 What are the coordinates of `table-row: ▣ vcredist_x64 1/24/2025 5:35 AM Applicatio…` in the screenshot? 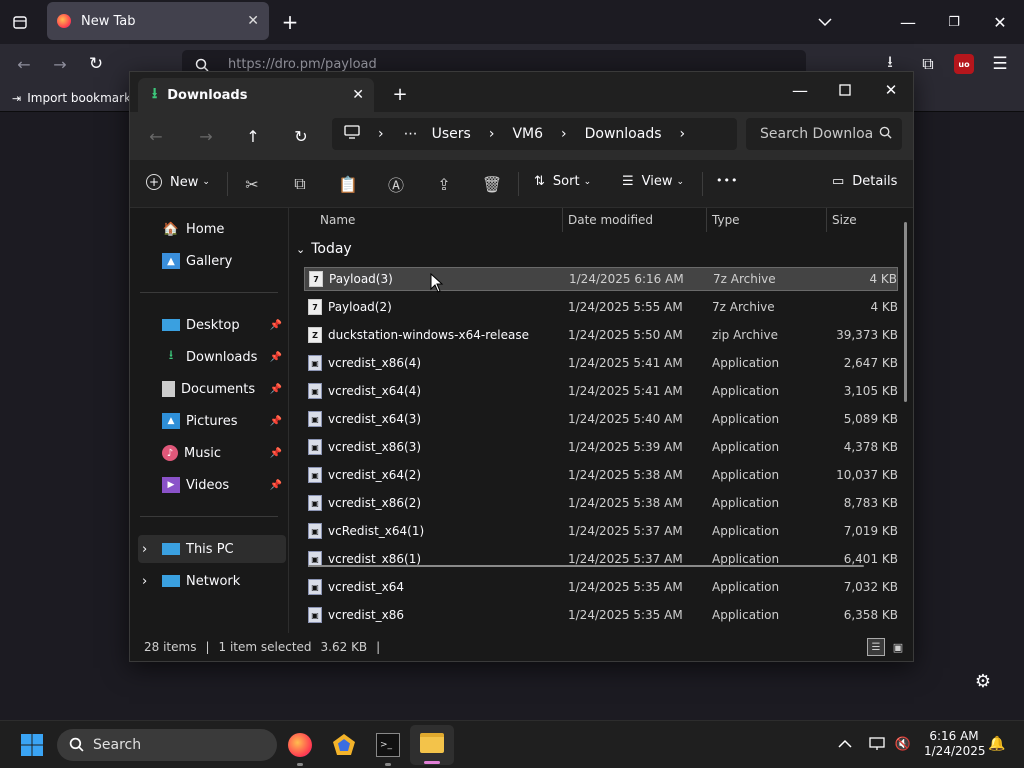 It's located at (601, 587).